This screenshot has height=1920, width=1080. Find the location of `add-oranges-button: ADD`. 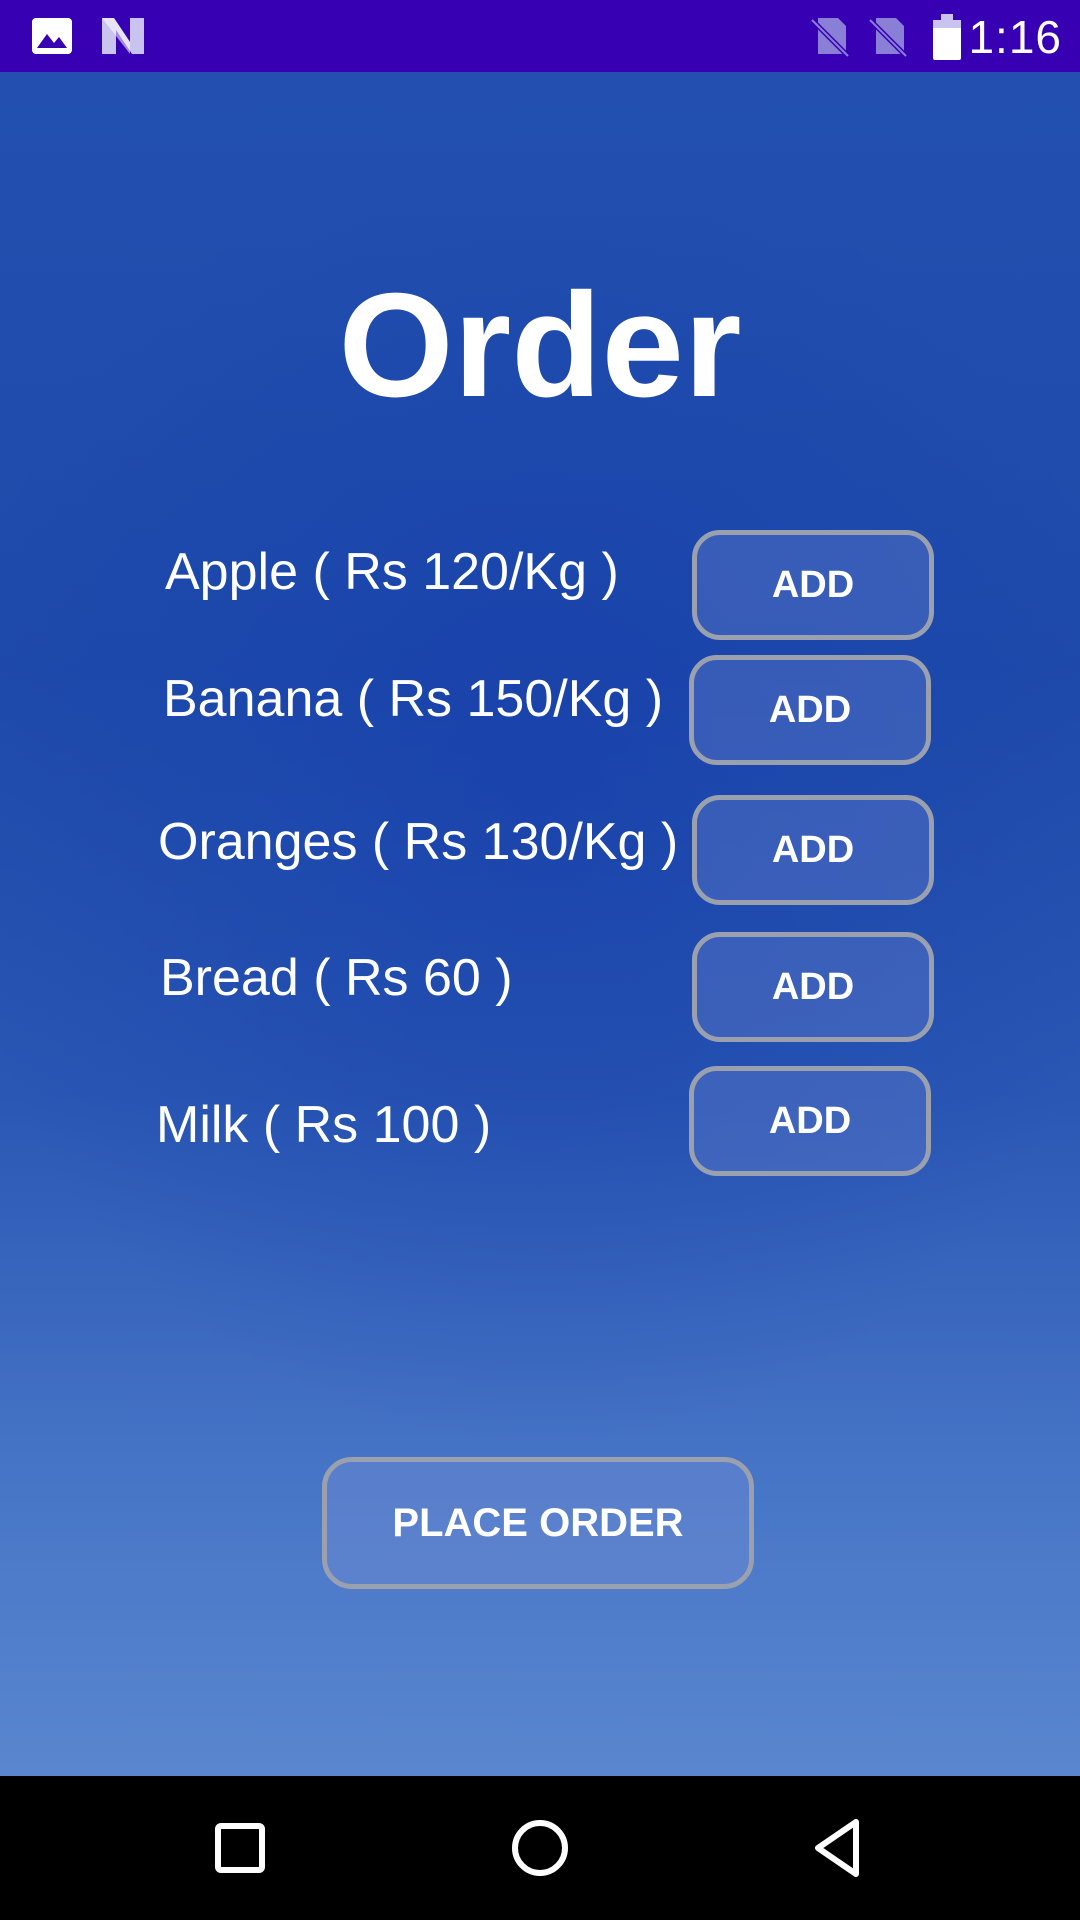

add-oranges-button: ADD is located at coordinates (813, 850).